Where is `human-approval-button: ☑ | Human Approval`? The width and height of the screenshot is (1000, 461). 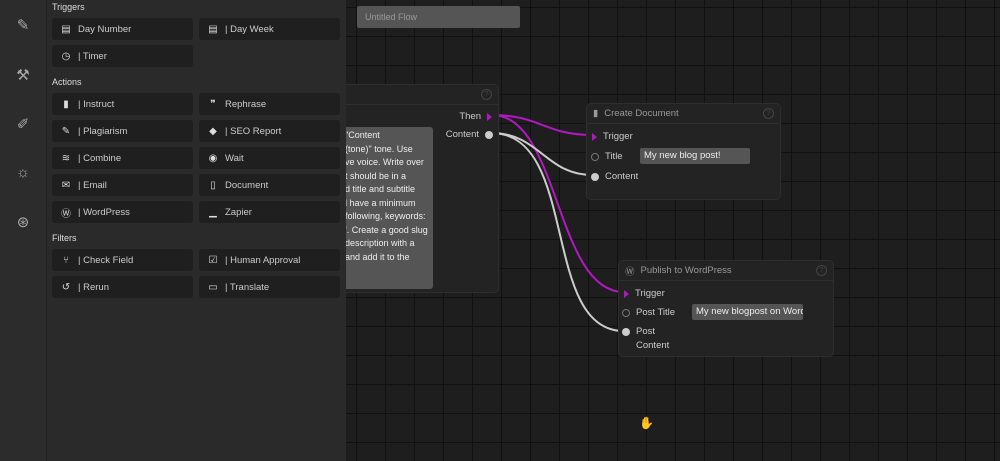
human-approval-button: ☑ | Human Approval is located at coordinates (269, 260).